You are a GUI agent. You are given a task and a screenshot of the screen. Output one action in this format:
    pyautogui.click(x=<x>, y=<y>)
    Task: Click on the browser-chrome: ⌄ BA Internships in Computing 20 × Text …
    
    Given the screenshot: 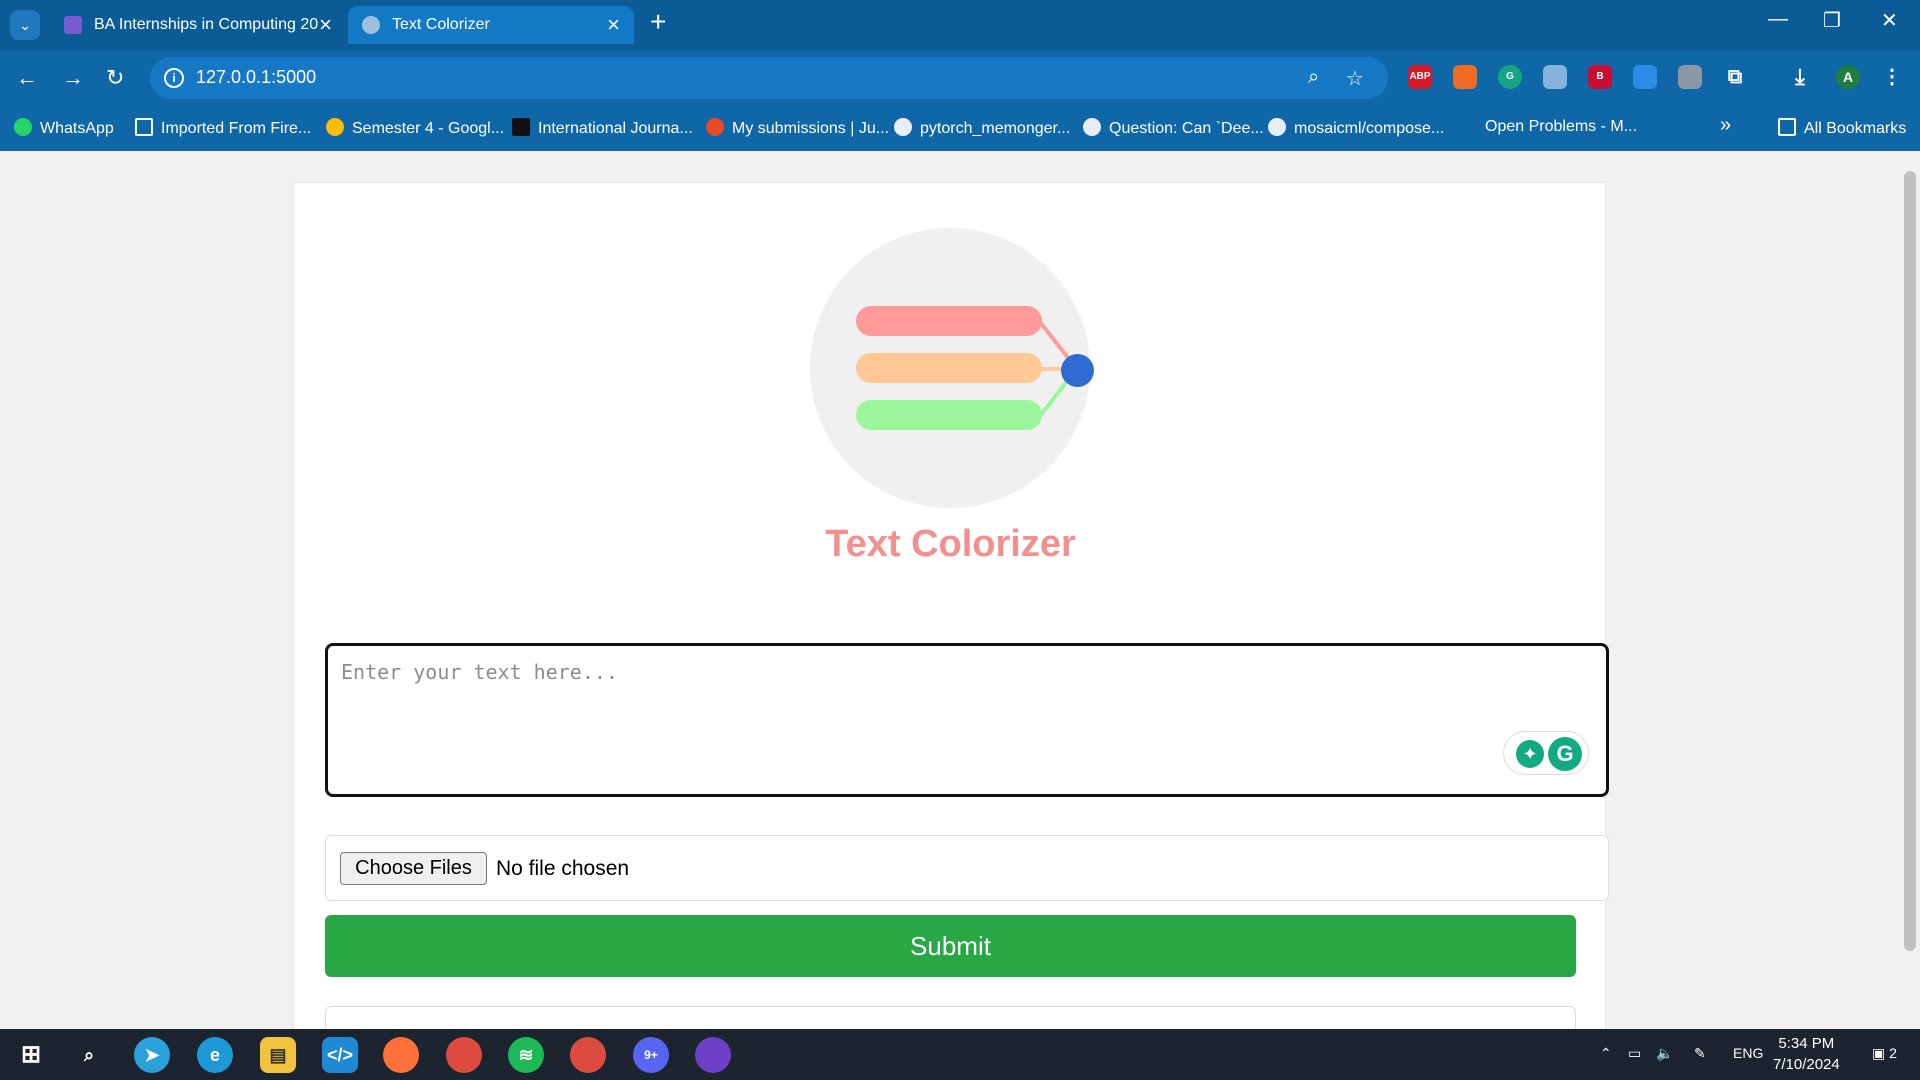 What is the action you would take?
    pyautogui.click(x=960, y=75)
    